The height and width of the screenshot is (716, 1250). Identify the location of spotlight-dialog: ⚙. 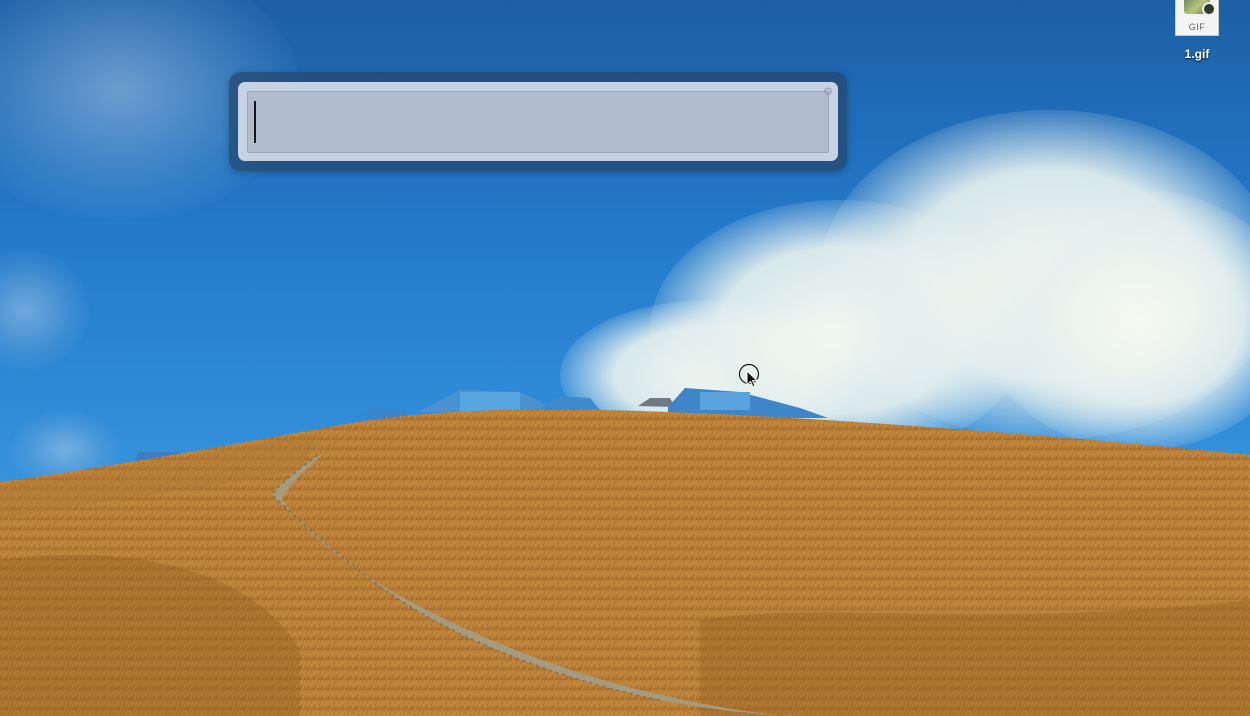
(538, 121).